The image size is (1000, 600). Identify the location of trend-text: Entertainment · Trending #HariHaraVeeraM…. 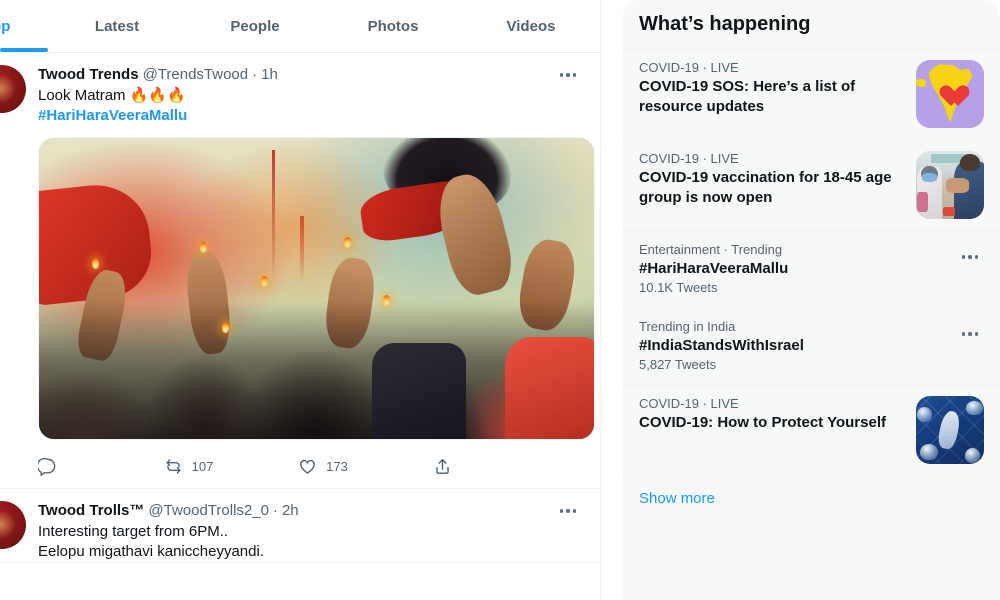
(811, 269).